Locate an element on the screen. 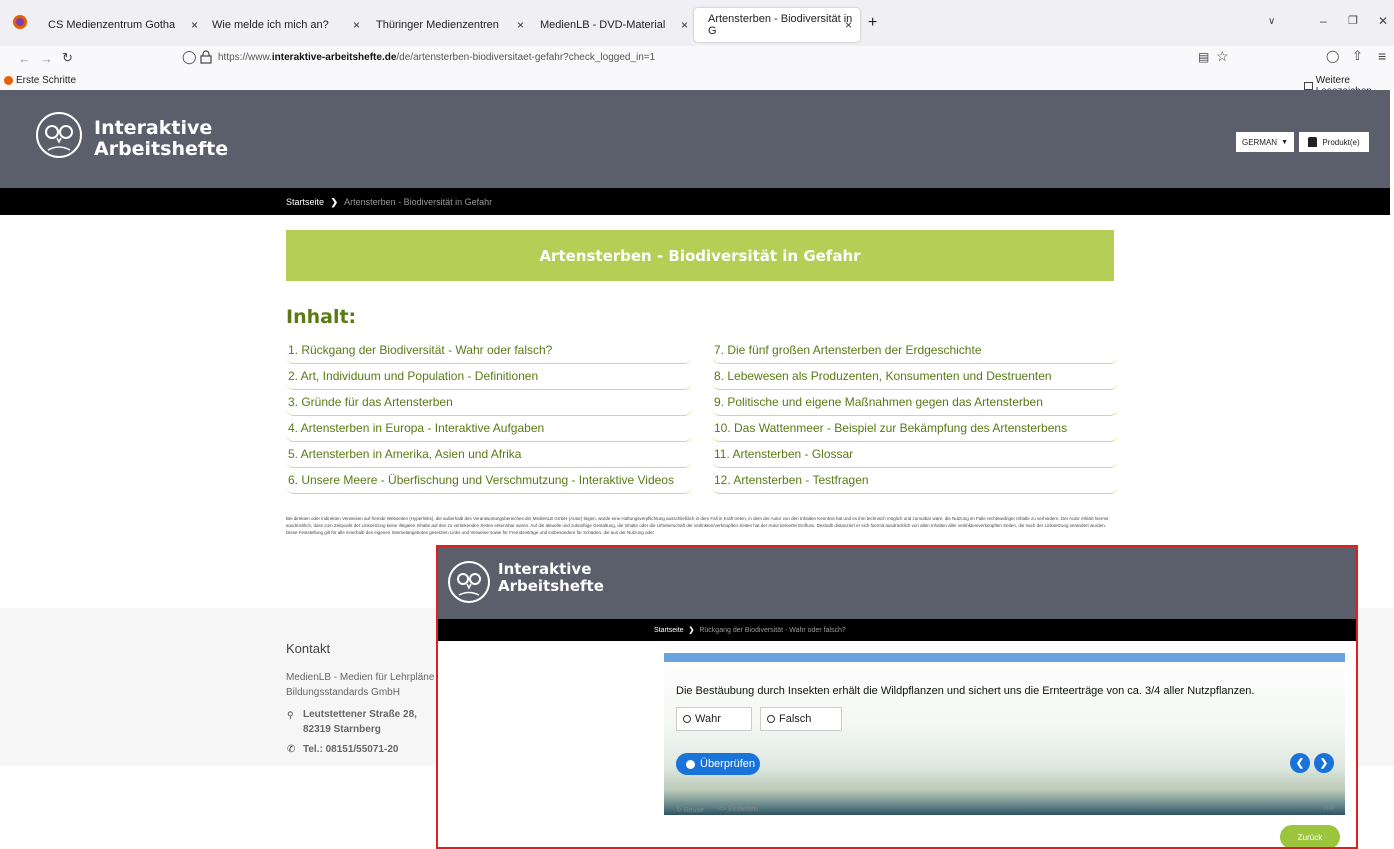  reload-icon: ↻ is located at coordinates (67, 58).